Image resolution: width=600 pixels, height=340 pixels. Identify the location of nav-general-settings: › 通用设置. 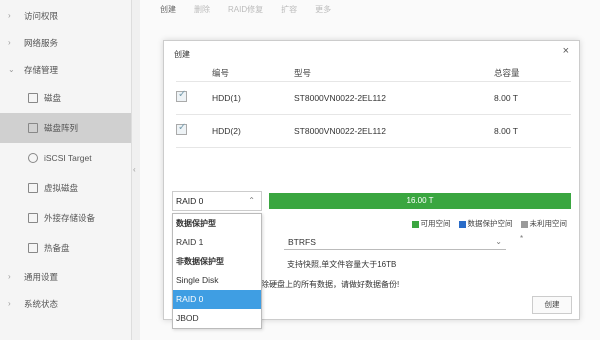
(65, 276).